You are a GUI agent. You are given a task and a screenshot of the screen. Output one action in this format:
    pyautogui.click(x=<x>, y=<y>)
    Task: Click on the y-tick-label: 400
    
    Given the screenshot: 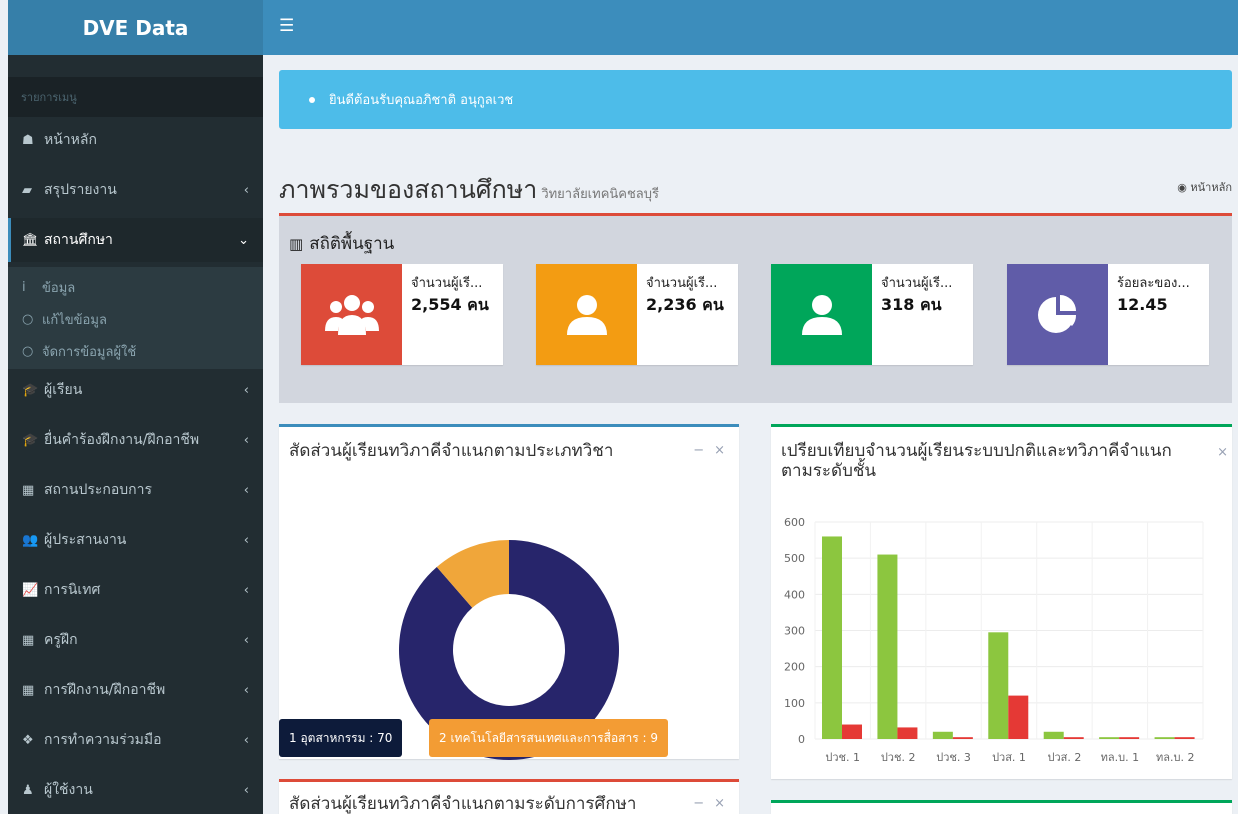 What is the action you would take?
    pyautogui.click(x=794, y=594)
    